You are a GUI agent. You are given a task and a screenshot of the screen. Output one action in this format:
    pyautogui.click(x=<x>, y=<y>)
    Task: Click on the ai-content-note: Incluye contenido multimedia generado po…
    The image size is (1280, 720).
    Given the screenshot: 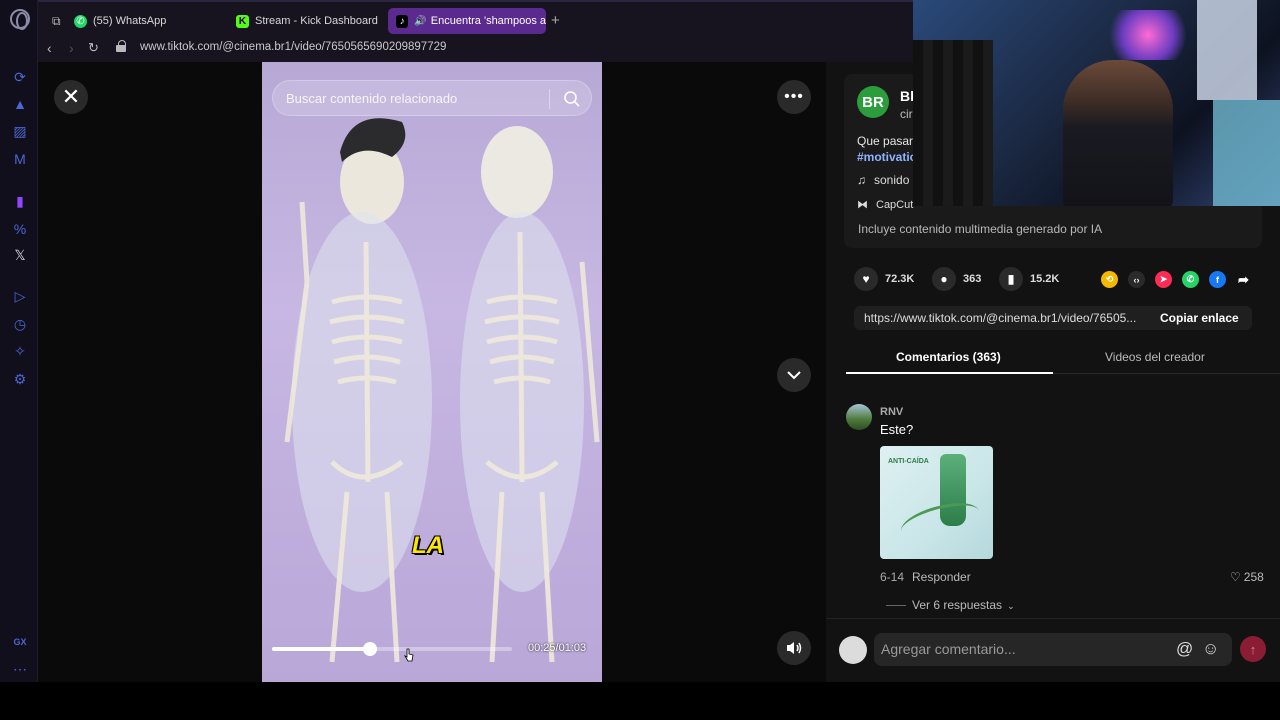 What is the action you would take?
    pyautogui.click(x=980, y=229)
    